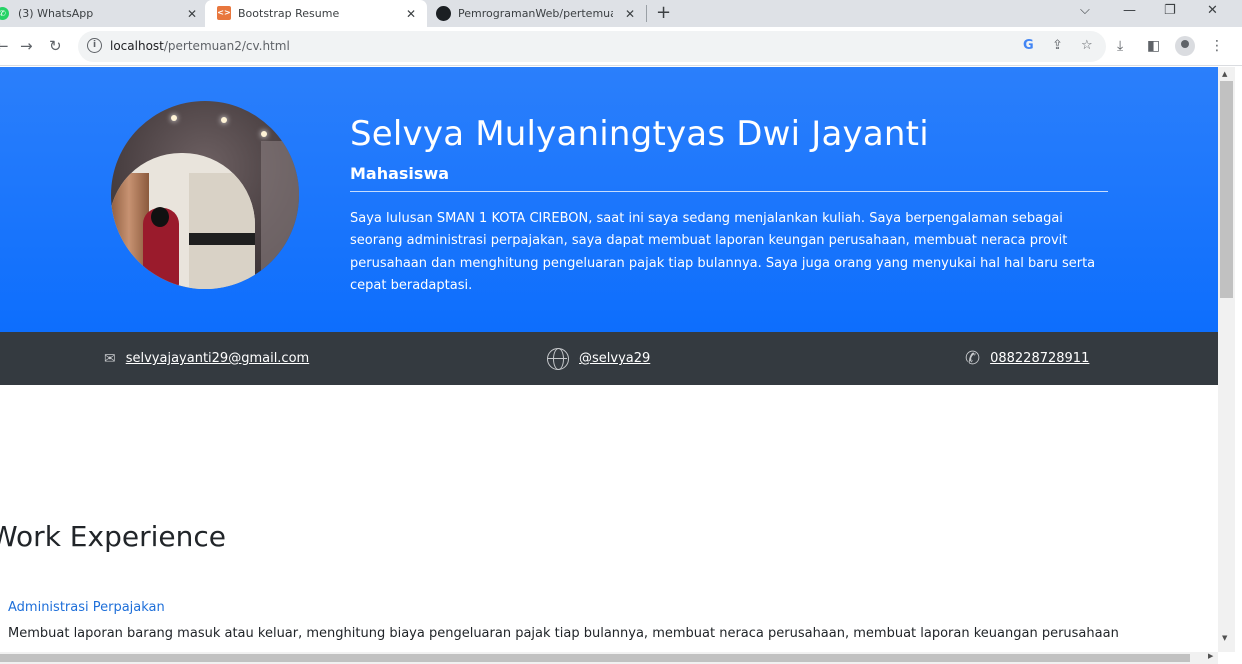  Describe the element at coordinates (224, 13) in the screenshot. I see `html-file-icon: <>` at that location.